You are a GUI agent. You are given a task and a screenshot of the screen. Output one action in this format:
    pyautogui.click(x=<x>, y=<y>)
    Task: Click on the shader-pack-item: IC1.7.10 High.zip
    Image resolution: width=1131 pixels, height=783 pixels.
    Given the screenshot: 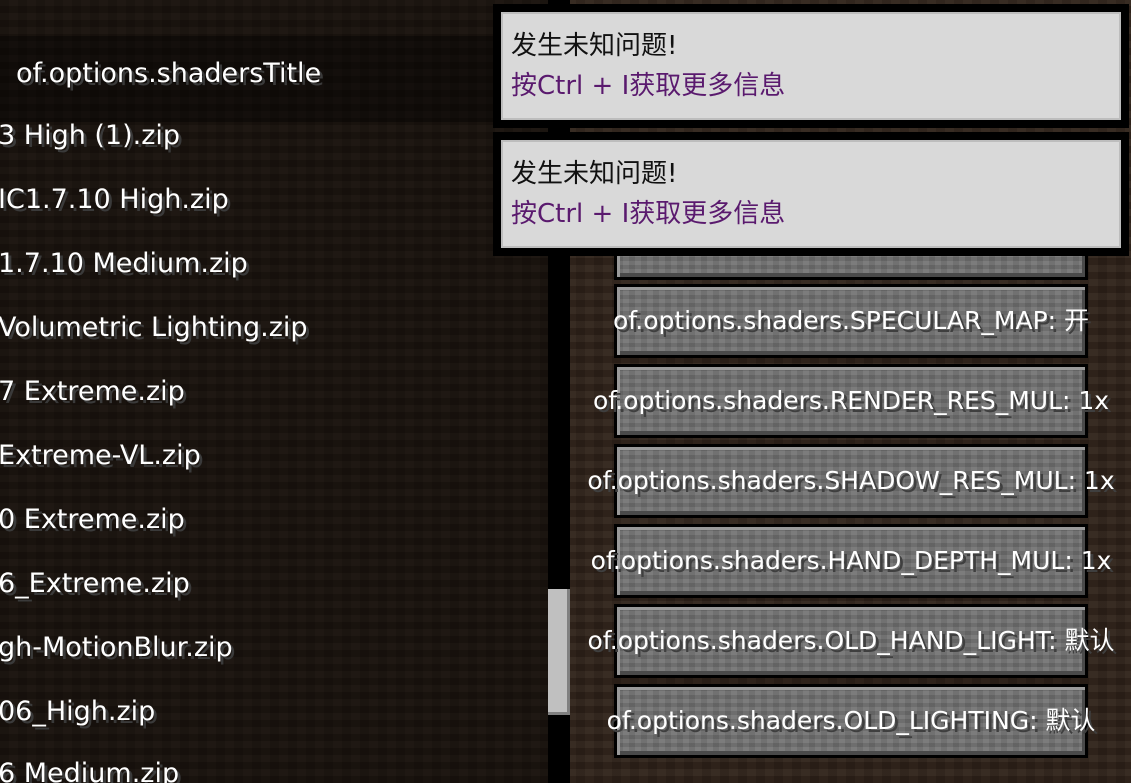 What is the action you would take?
    pyautogui.click(x=114, y=200)
    